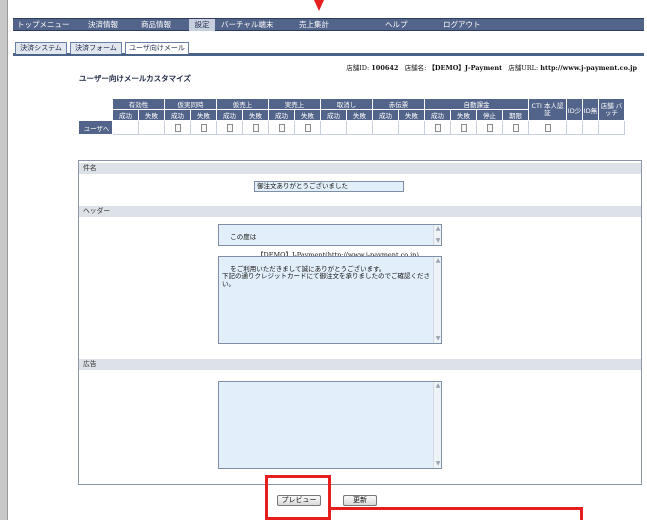  What do you see at coordinates (190, 104) in the screenshot?
I see `col-group-auth-capture: 仮実同時` at bounding box center [190, 104].